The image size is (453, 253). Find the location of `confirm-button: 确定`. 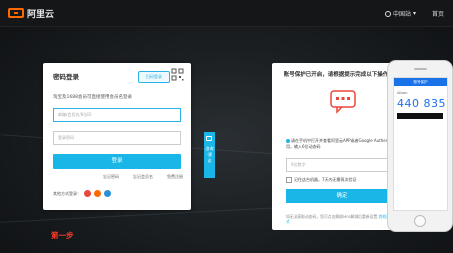

confirm-button: 确定 is located at coordinates (342, 196).